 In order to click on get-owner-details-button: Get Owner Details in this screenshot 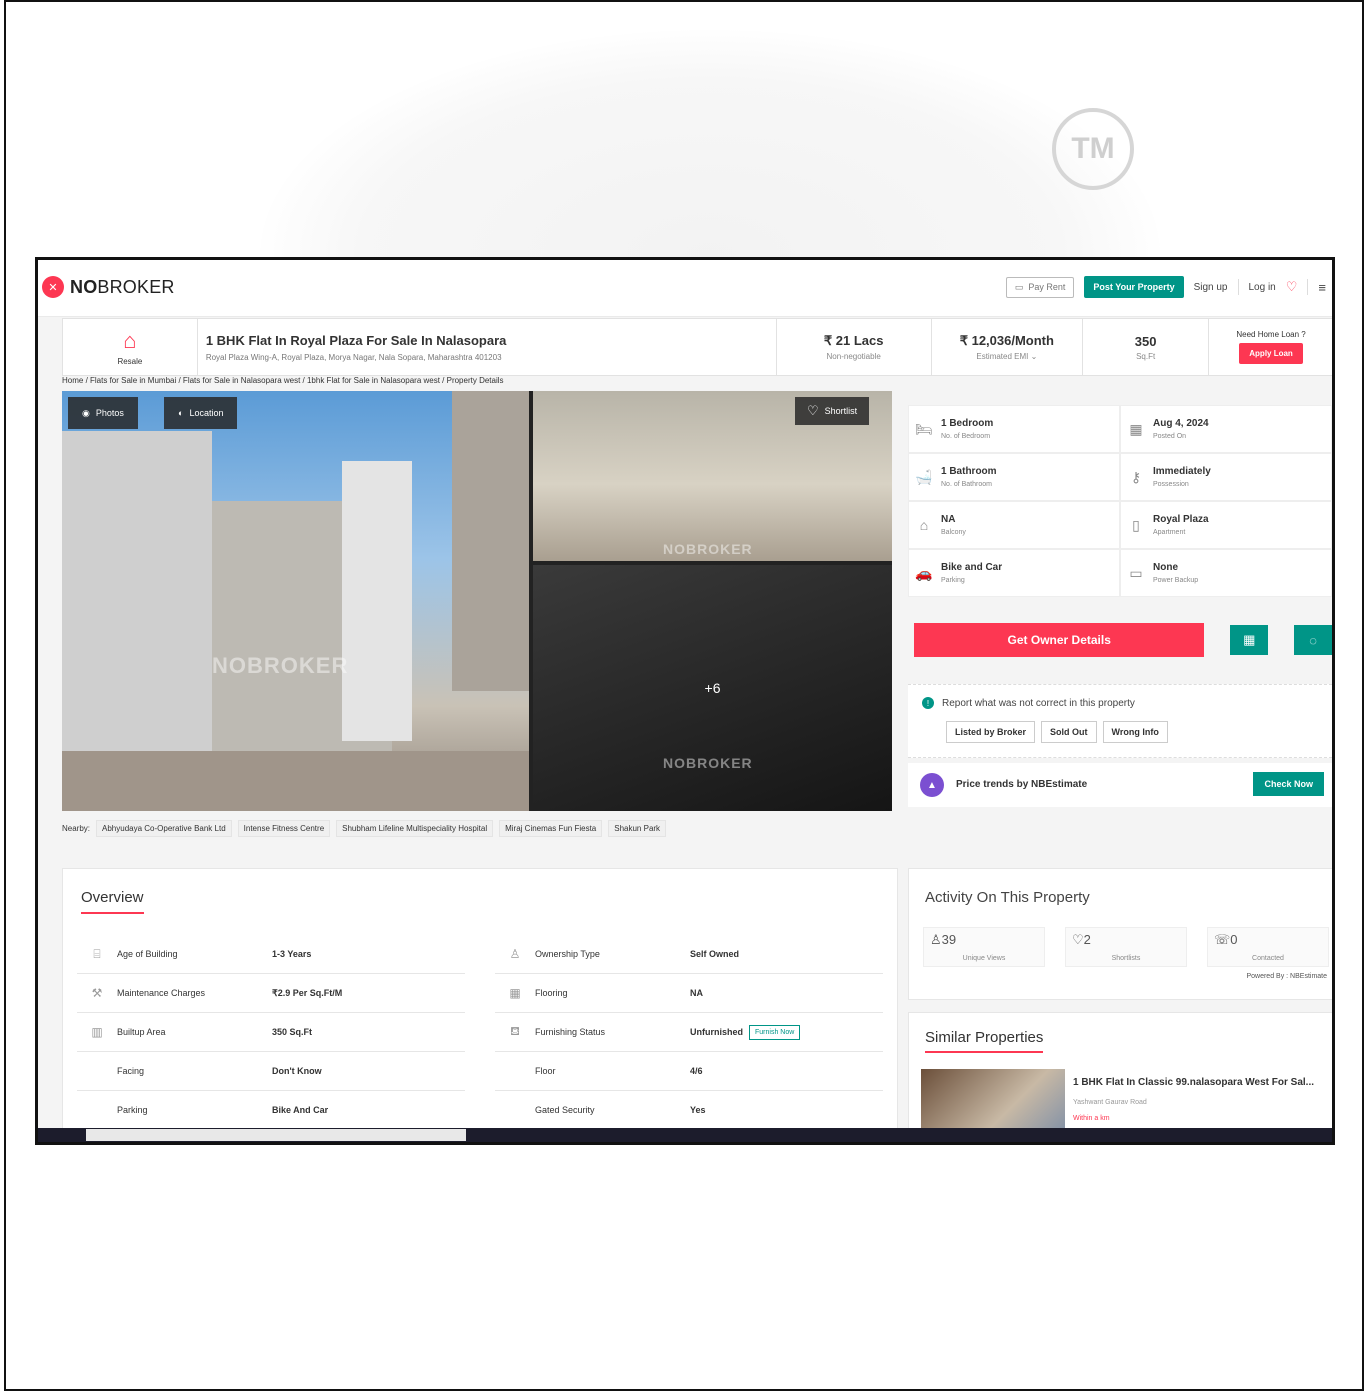, I will do `click(1059, 640)`.